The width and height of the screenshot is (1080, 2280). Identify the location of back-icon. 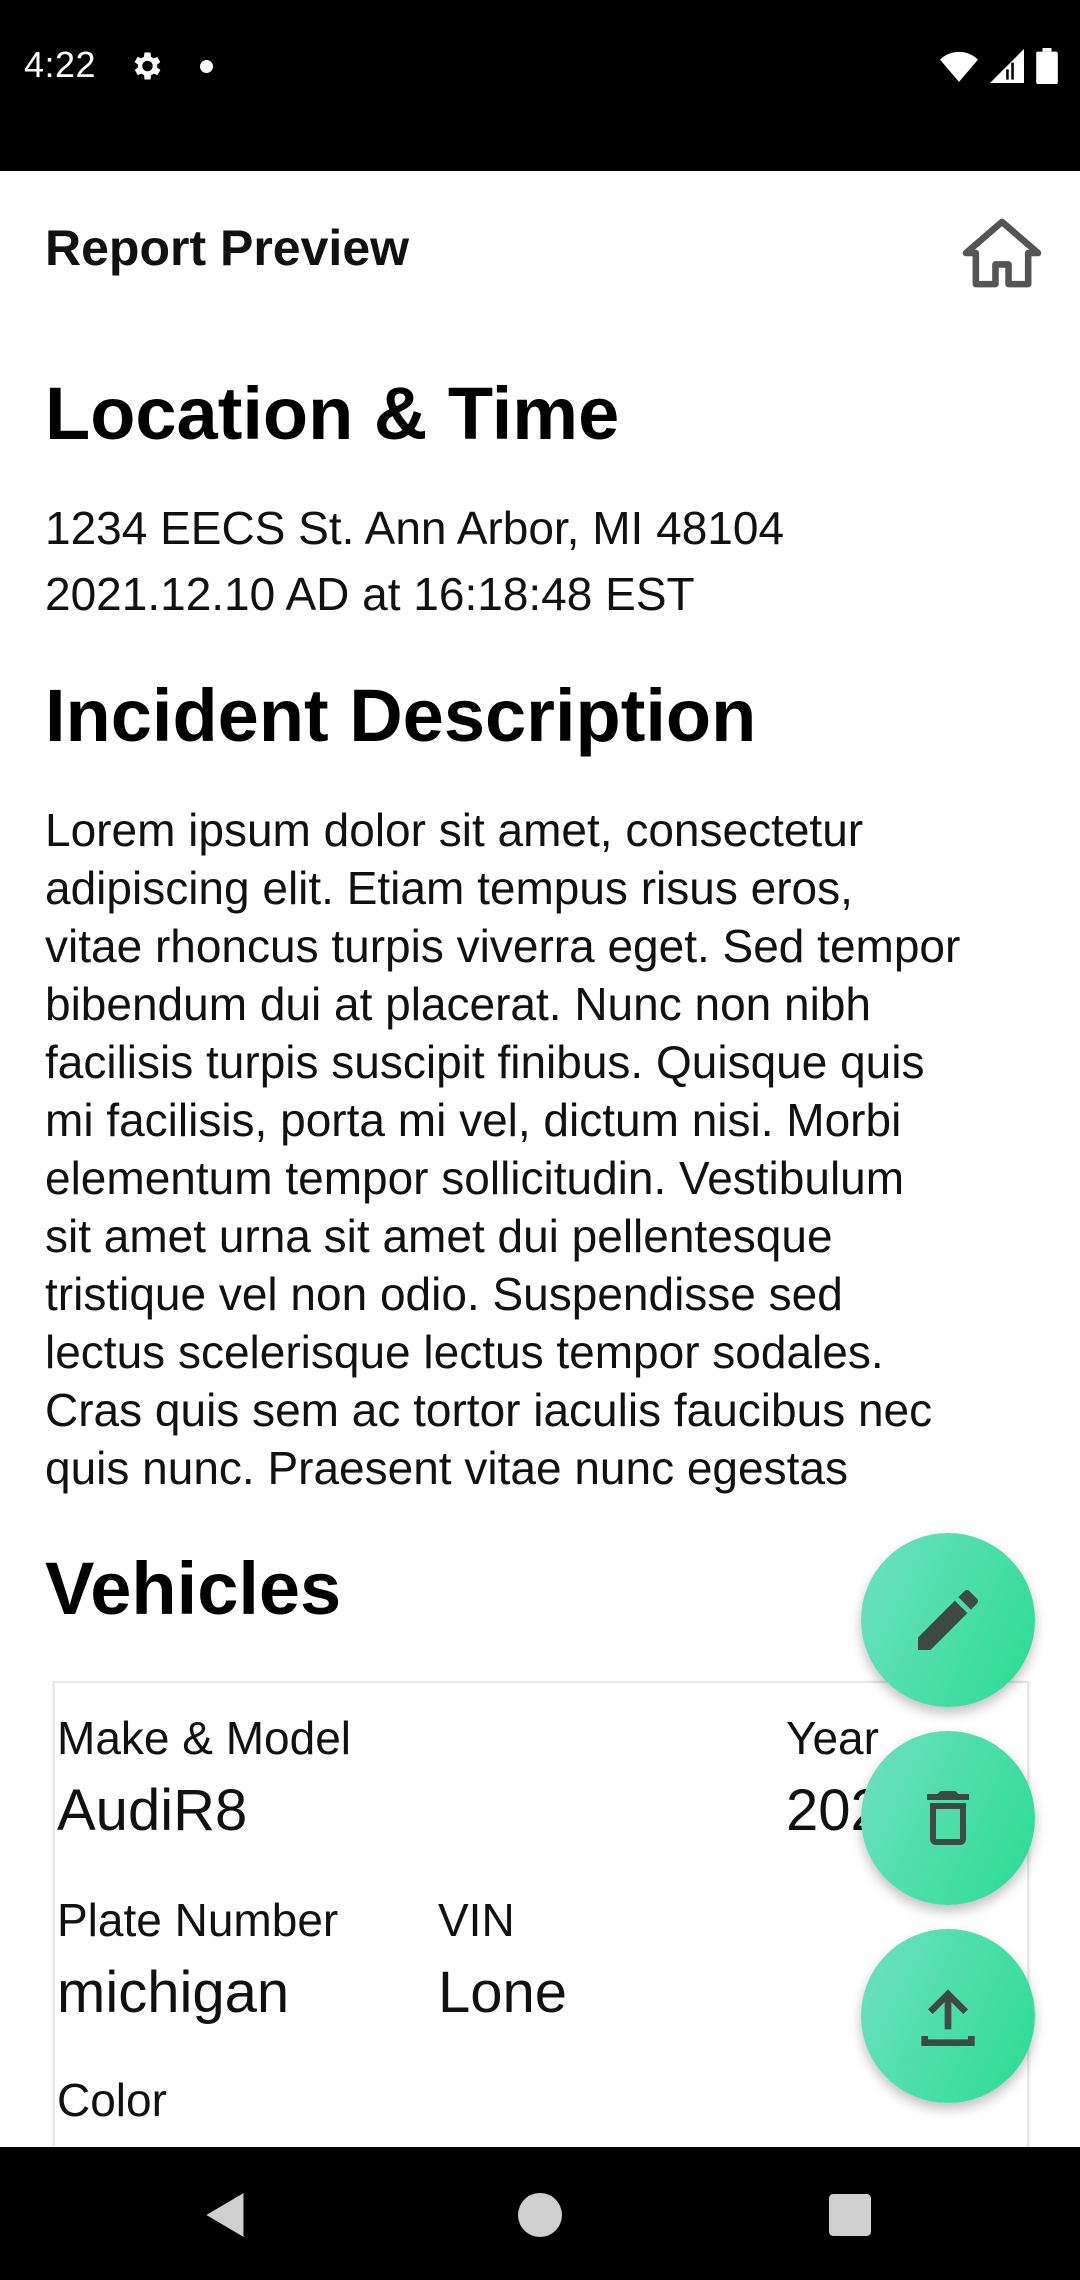
(225, 2215).